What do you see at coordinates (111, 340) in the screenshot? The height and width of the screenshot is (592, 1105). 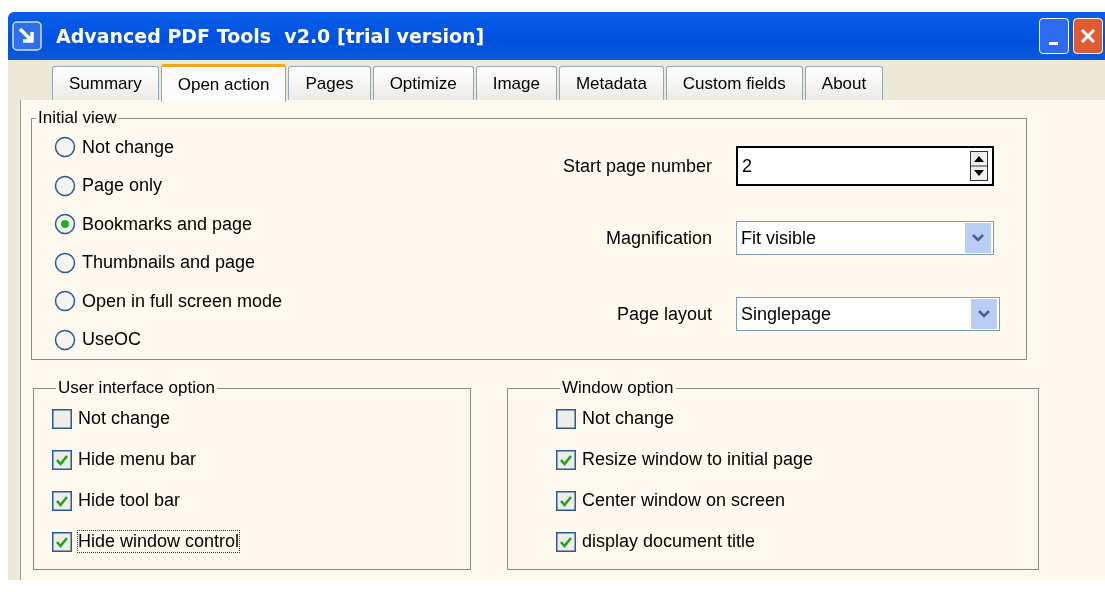 I see `radio-label: UseOC` at bounding box center [111, 340].